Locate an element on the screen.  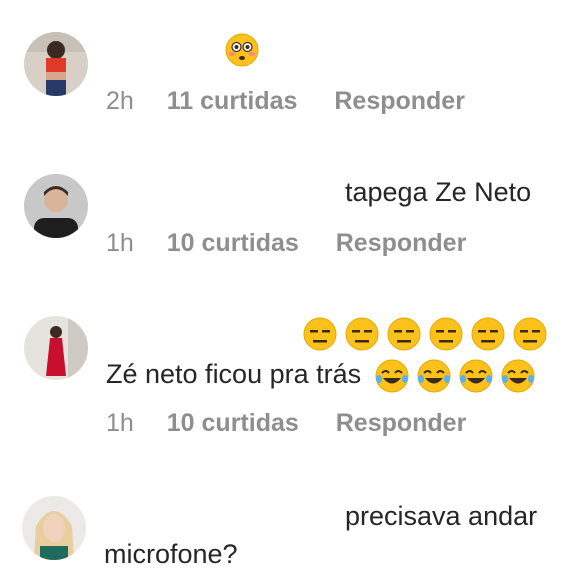
comment-meta: 2h 11 curtidas Responder is located at coordinates (285, 101).